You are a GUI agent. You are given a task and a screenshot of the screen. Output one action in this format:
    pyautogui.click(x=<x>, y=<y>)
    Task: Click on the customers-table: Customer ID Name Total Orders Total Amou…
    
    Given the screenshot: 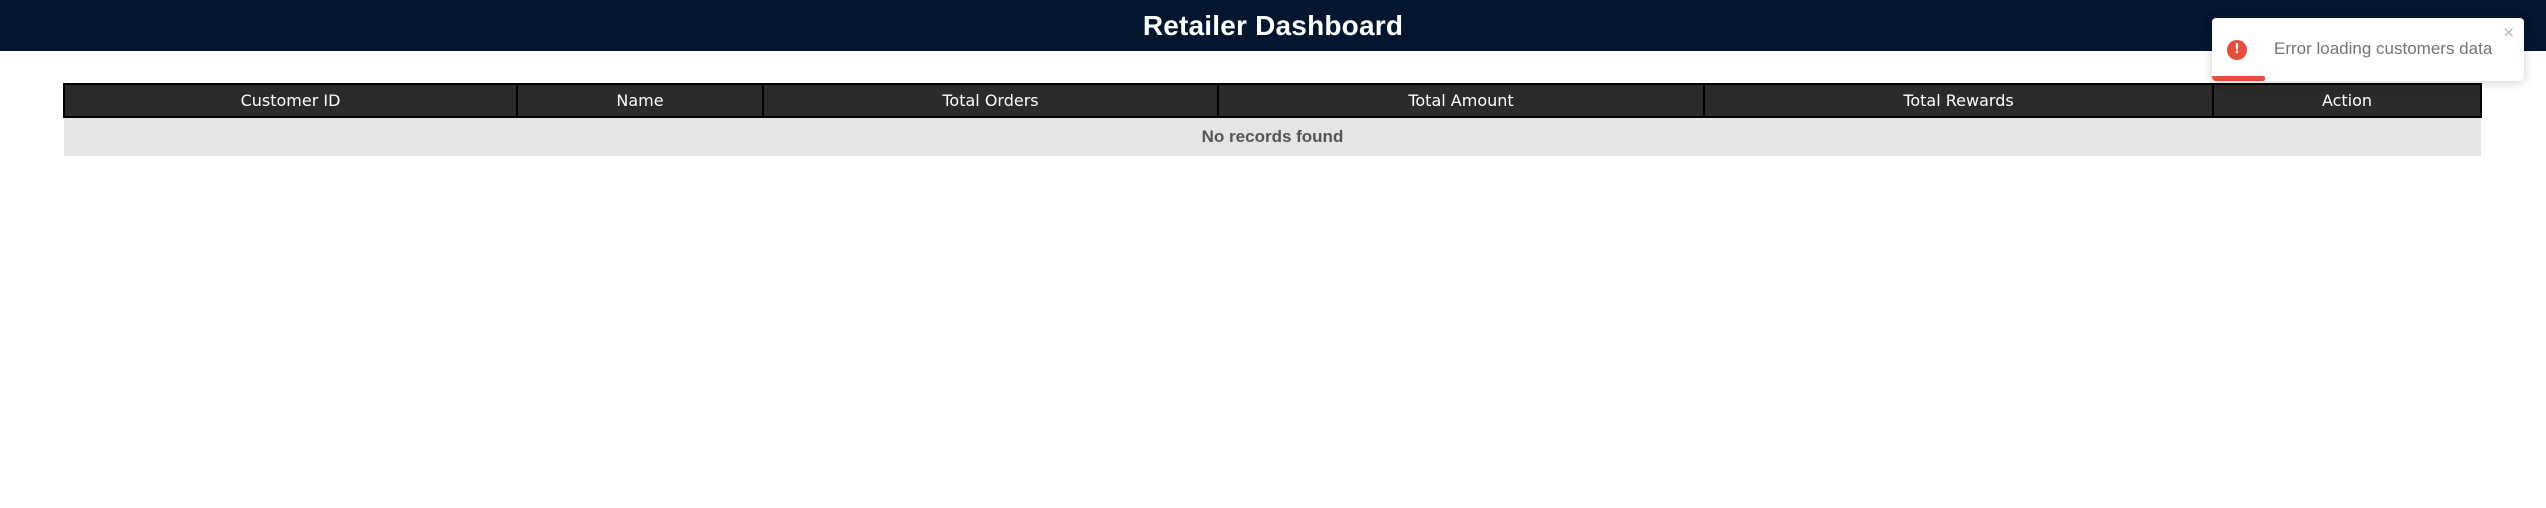 What is the action you would take?
    pyautogui.click(x=1272, y=119)
    